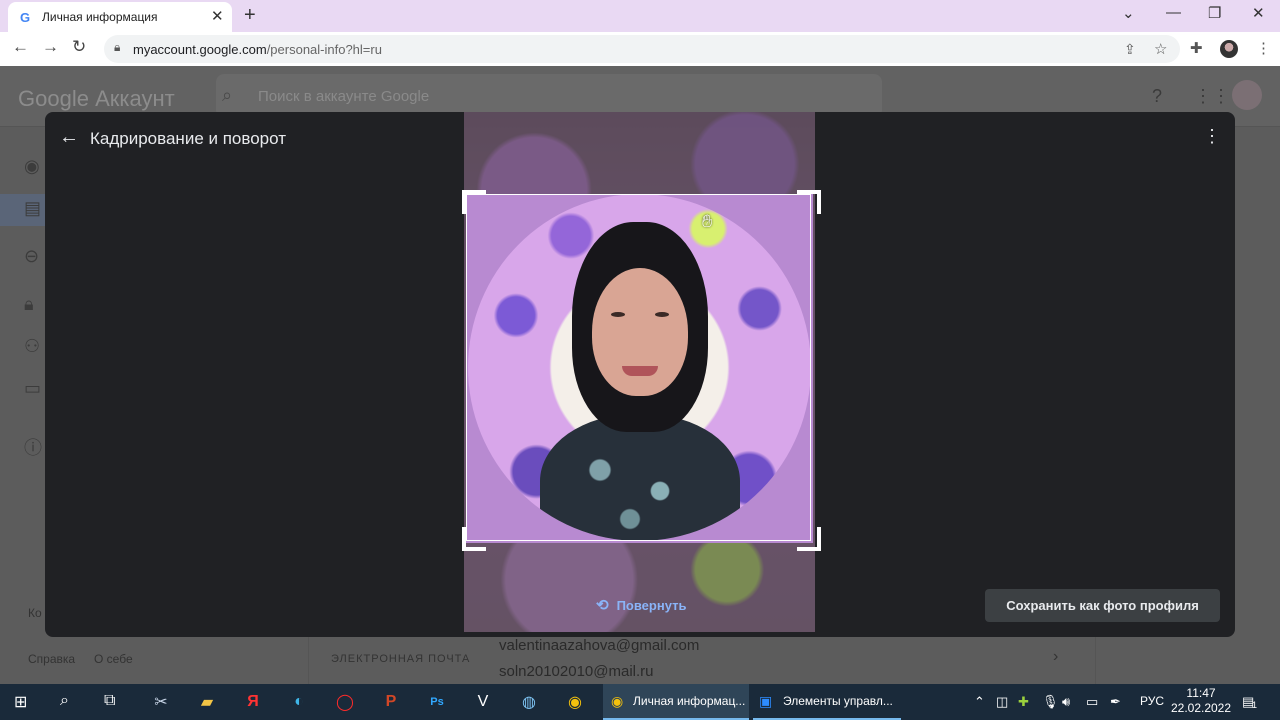  Describe the element at coordinates (391, 702) in the screenshot. I see `powerpoint-icon: P` at that location.